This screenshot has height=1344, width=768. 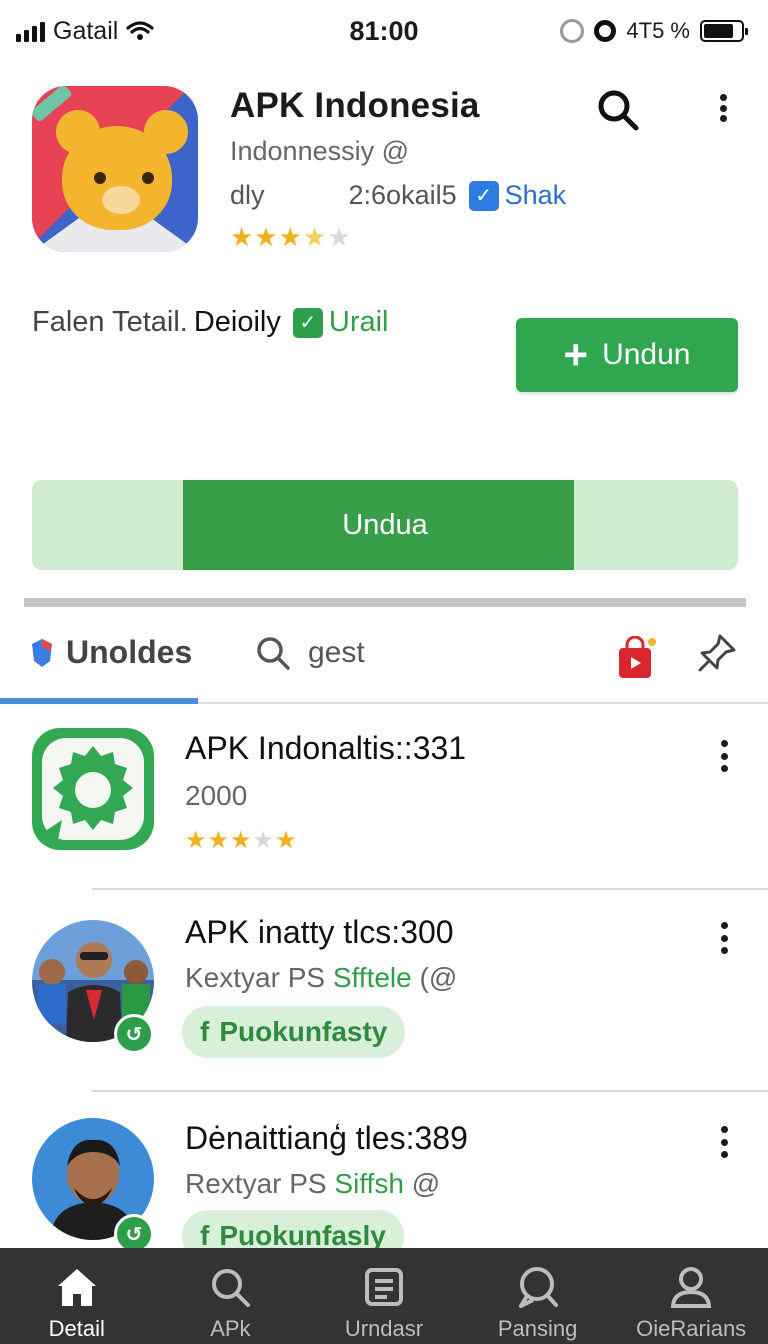 I want to click on progress-label: Undua, so click(x=385, y=524).